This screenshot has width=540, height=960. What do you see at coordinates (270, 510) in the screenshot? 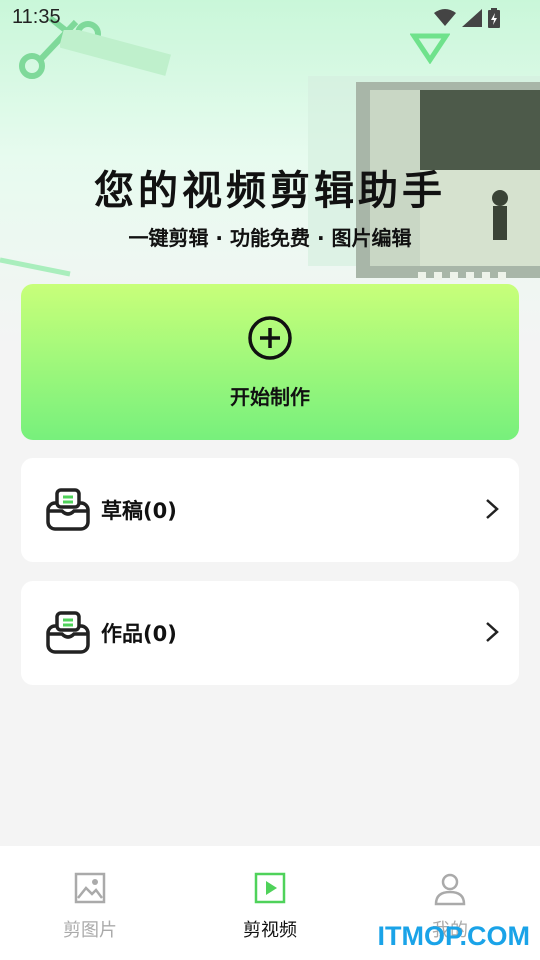
I see `drafts-item: 草稿(0)` at bounding box center [270, 510].